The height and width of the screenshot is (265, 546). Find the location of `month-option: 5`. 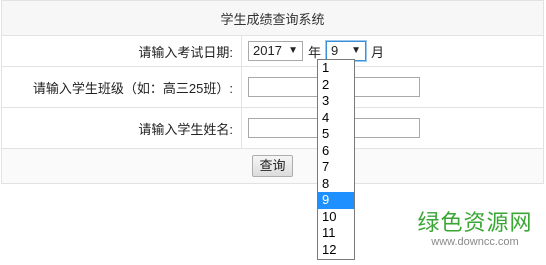

month-option: 5 is located at coordinates (336, 134).